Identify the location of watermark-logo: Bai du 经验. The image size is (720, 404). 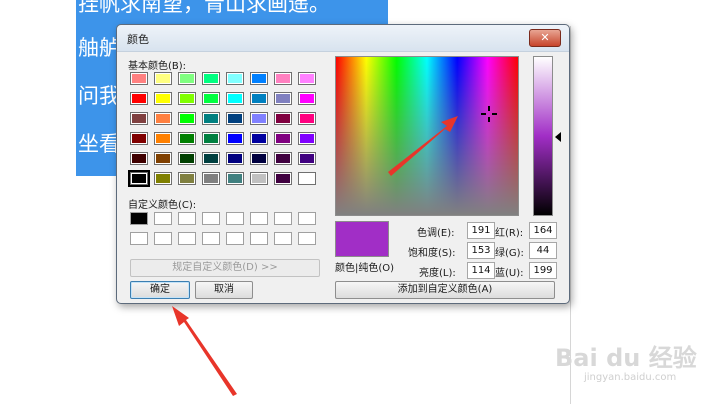
(626, 358).